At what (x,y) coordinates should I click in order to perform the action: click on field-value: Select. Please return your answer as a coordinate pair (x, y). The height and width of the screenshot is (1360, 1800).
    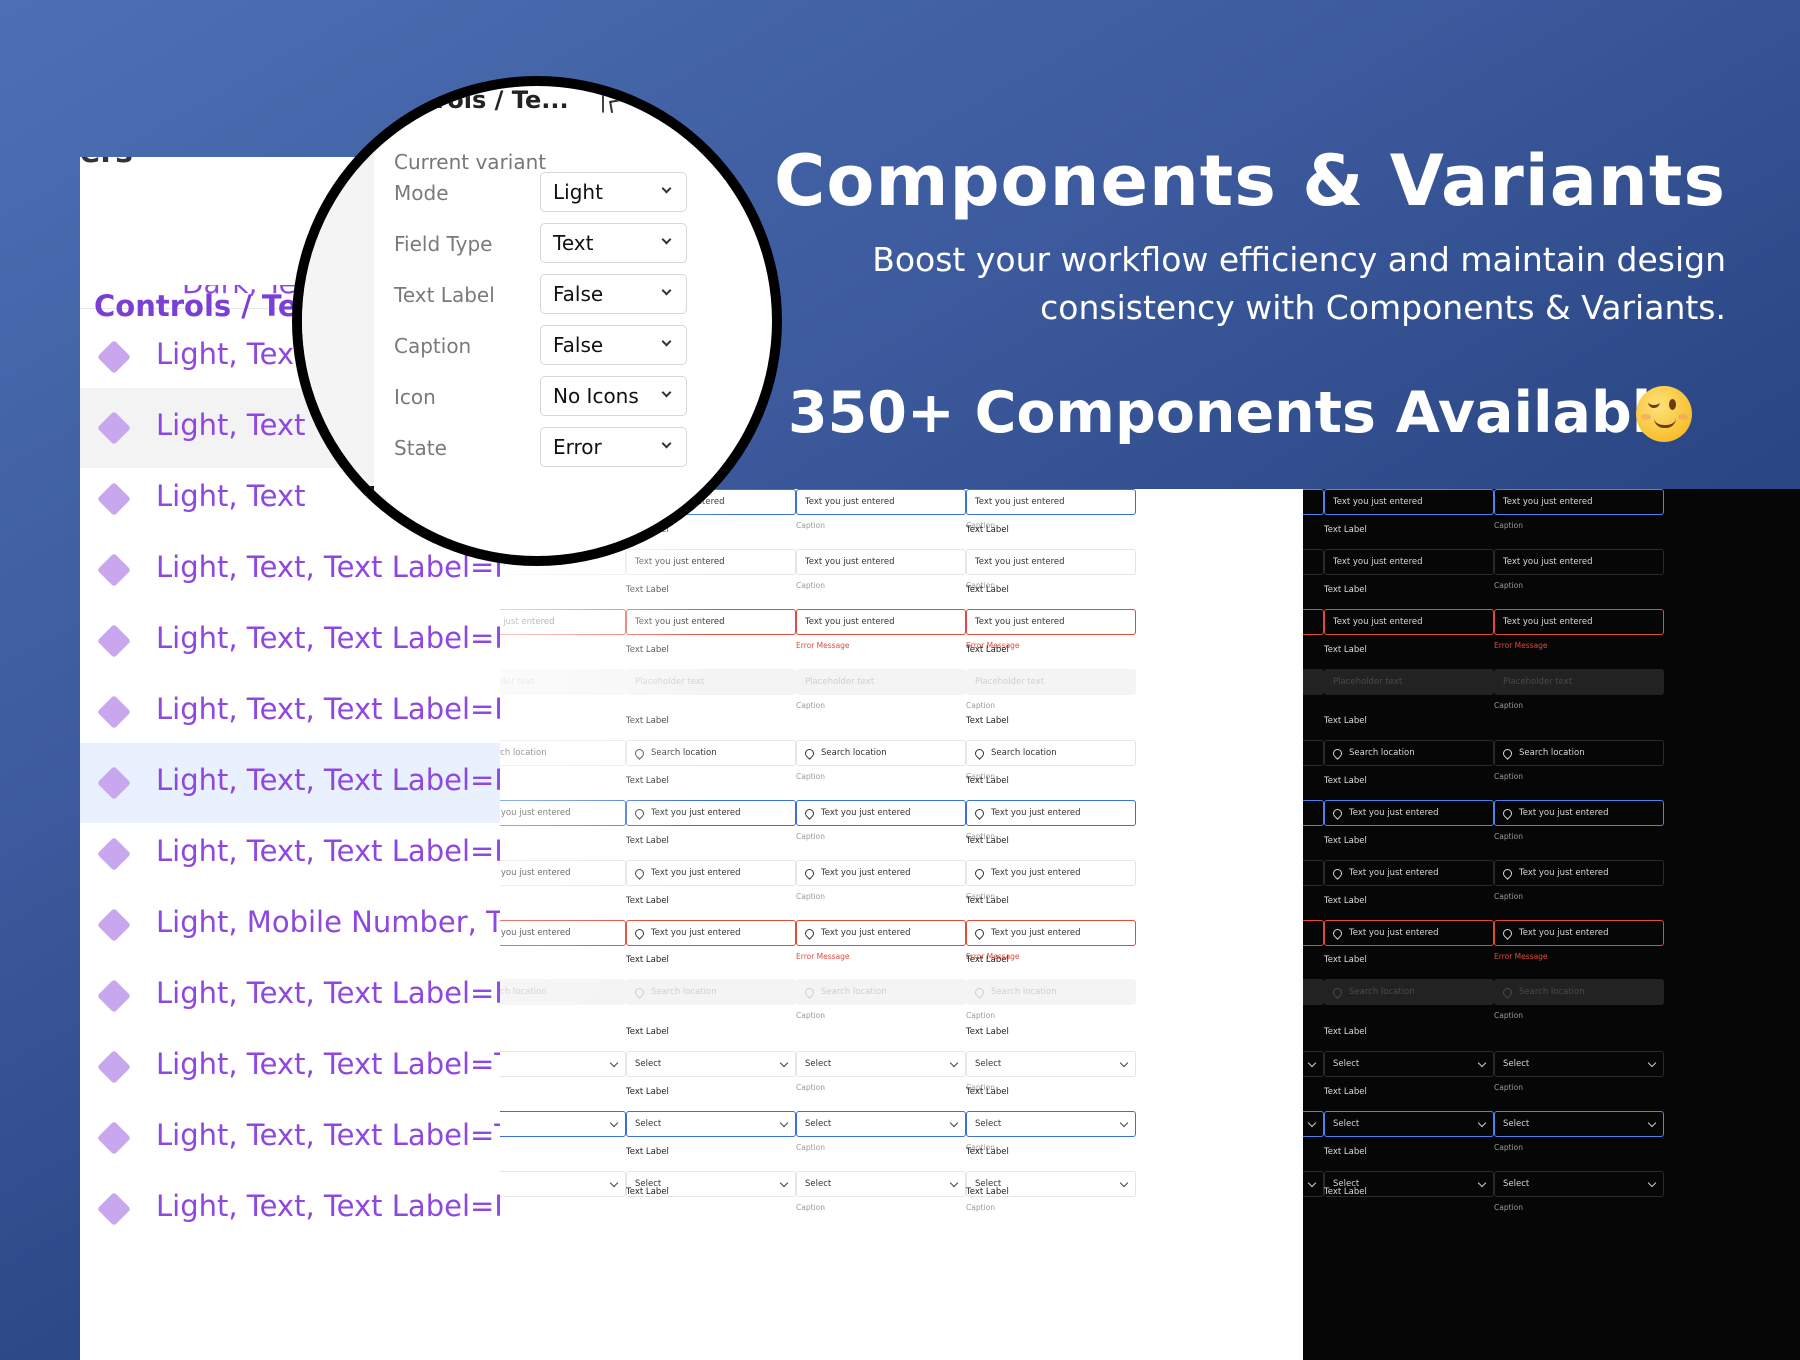
    Looking at the image, I should click on (818, 1064).